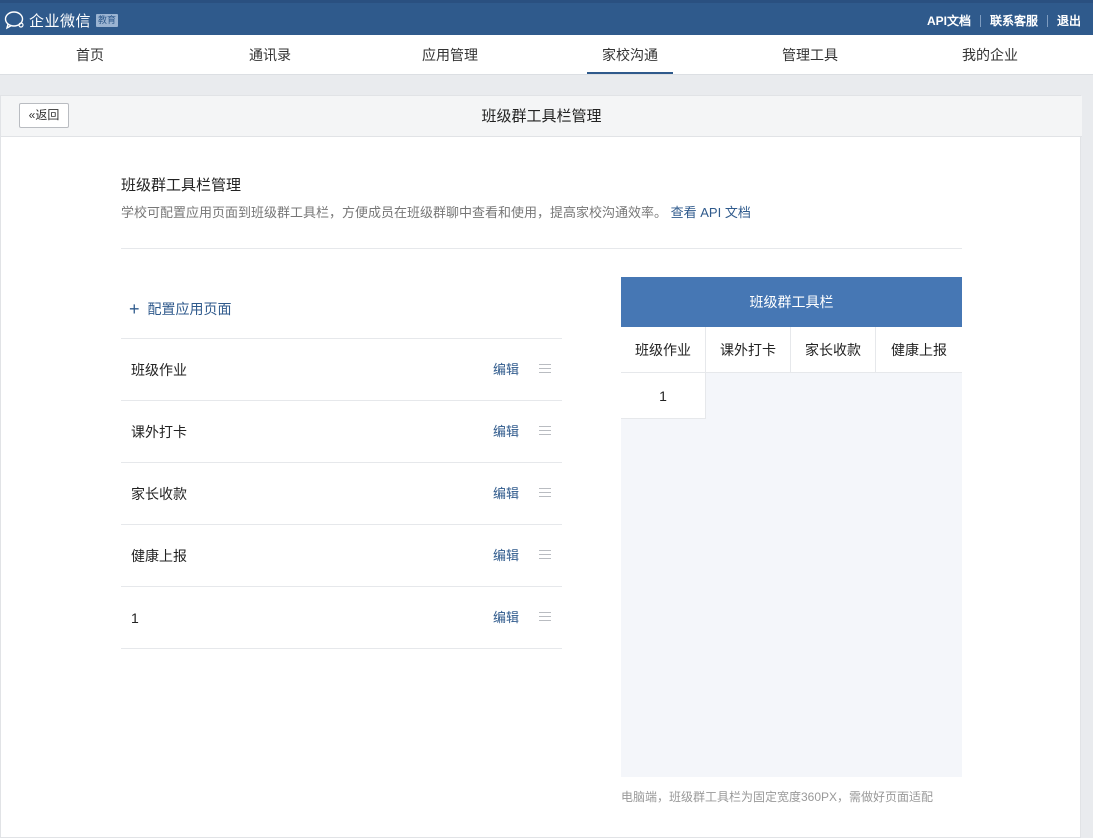  Describe the element at coordinates (181, 185) in the screenshot. I see `section-title: 班级群工具栏管理` at that location.